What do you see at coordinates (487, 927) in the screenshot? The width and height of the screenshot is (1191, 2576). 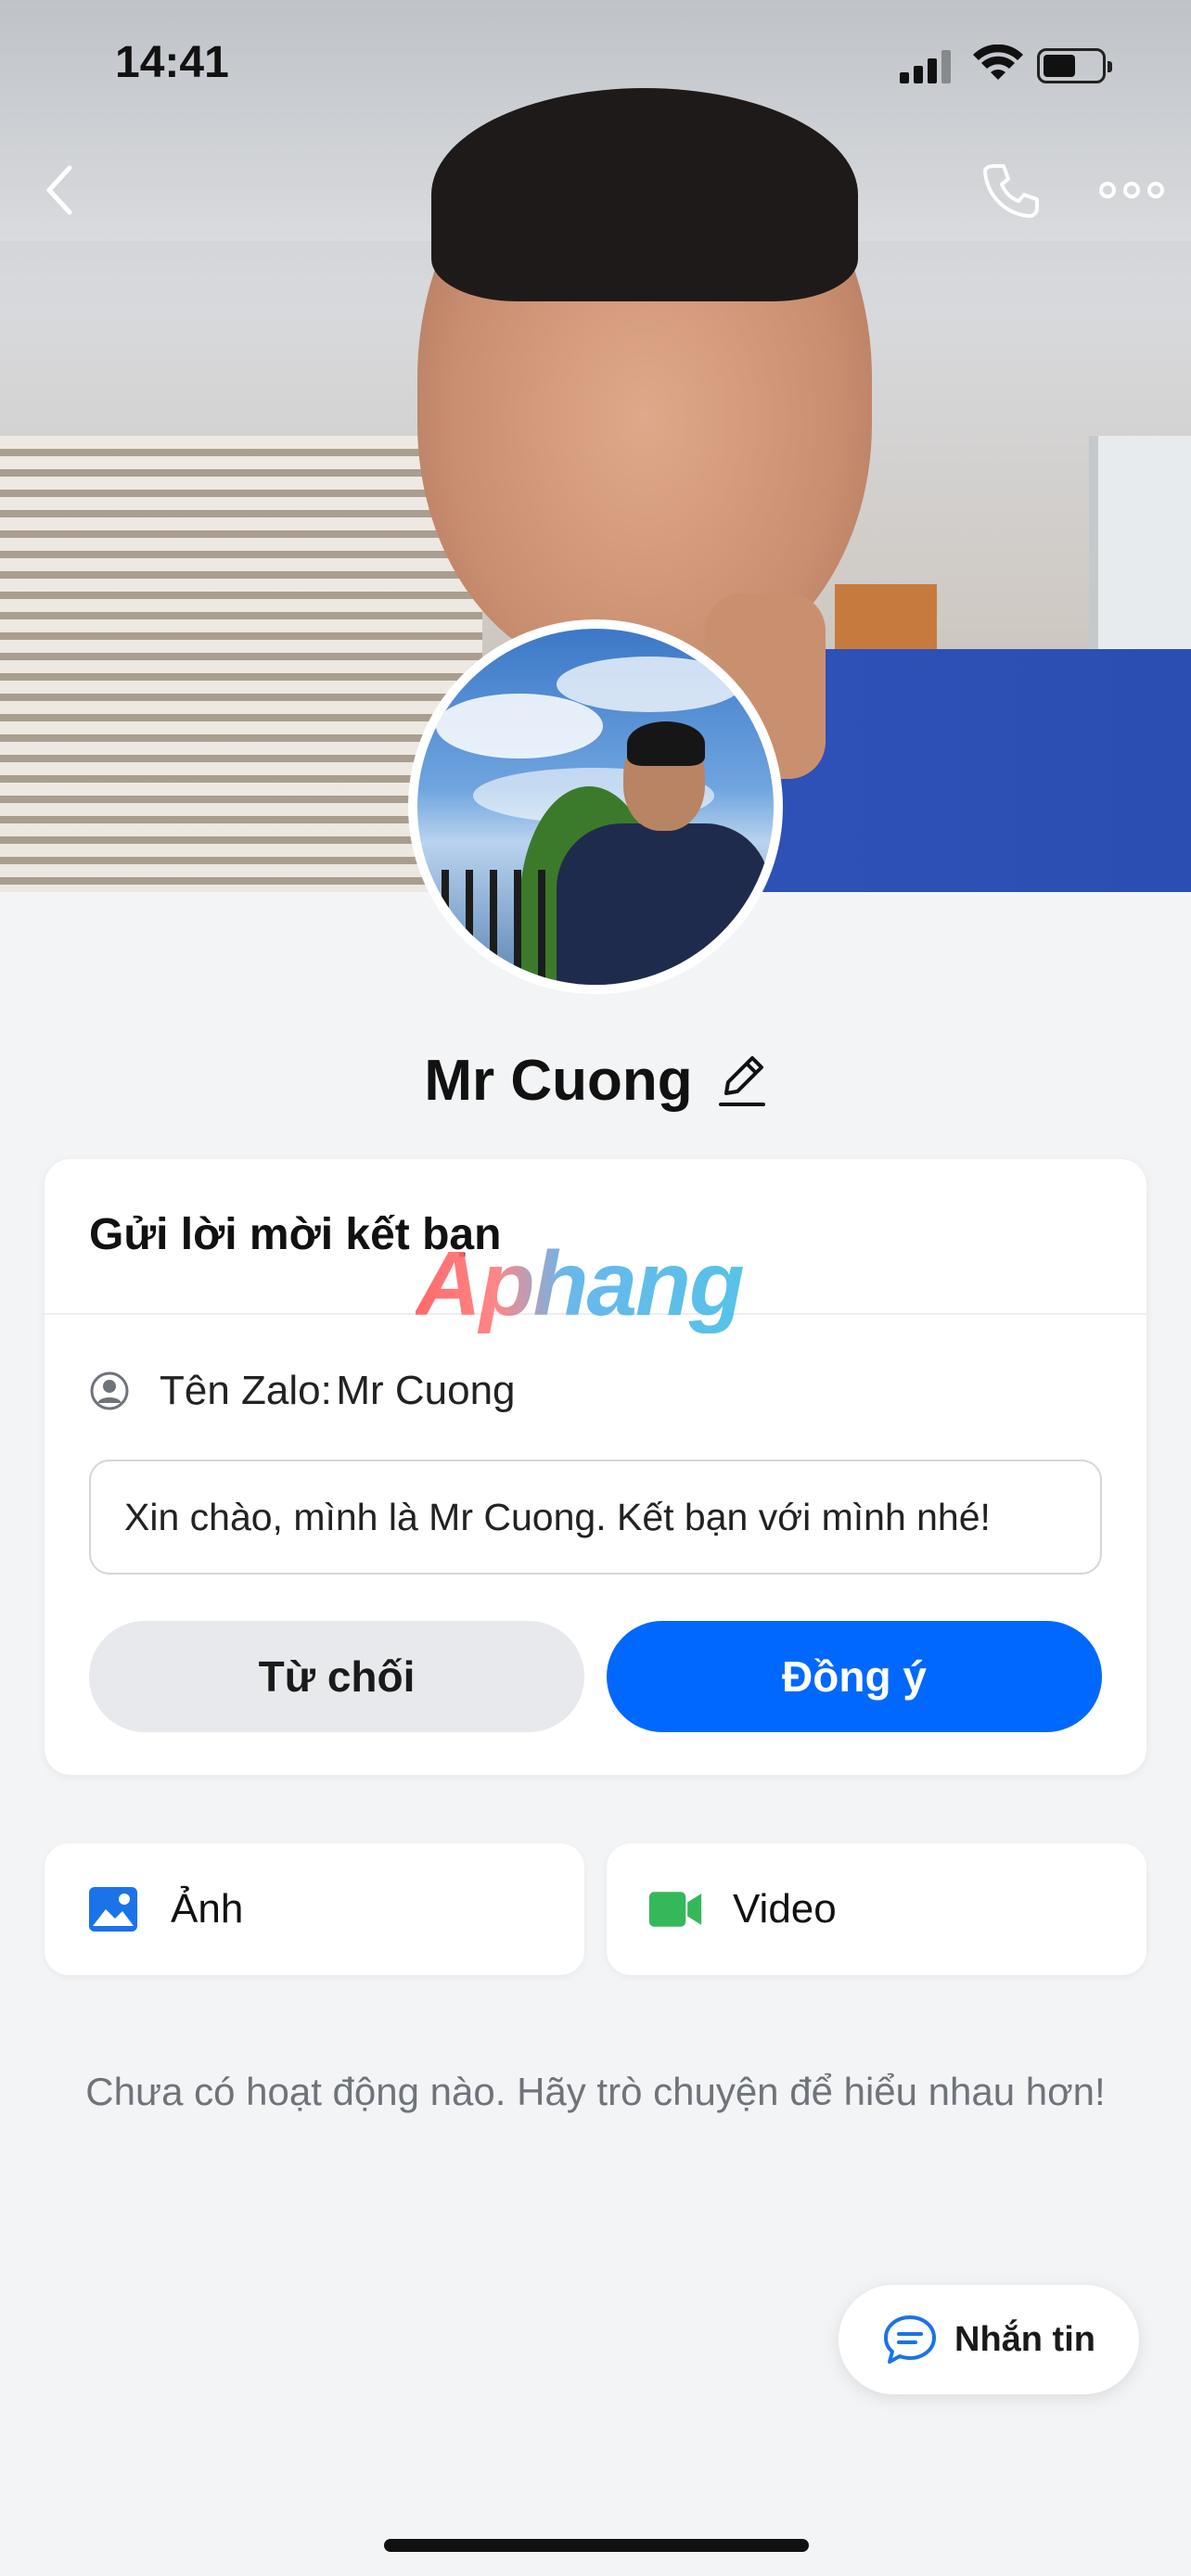 I see `avatar-fence` at bounding box center [487, 927].